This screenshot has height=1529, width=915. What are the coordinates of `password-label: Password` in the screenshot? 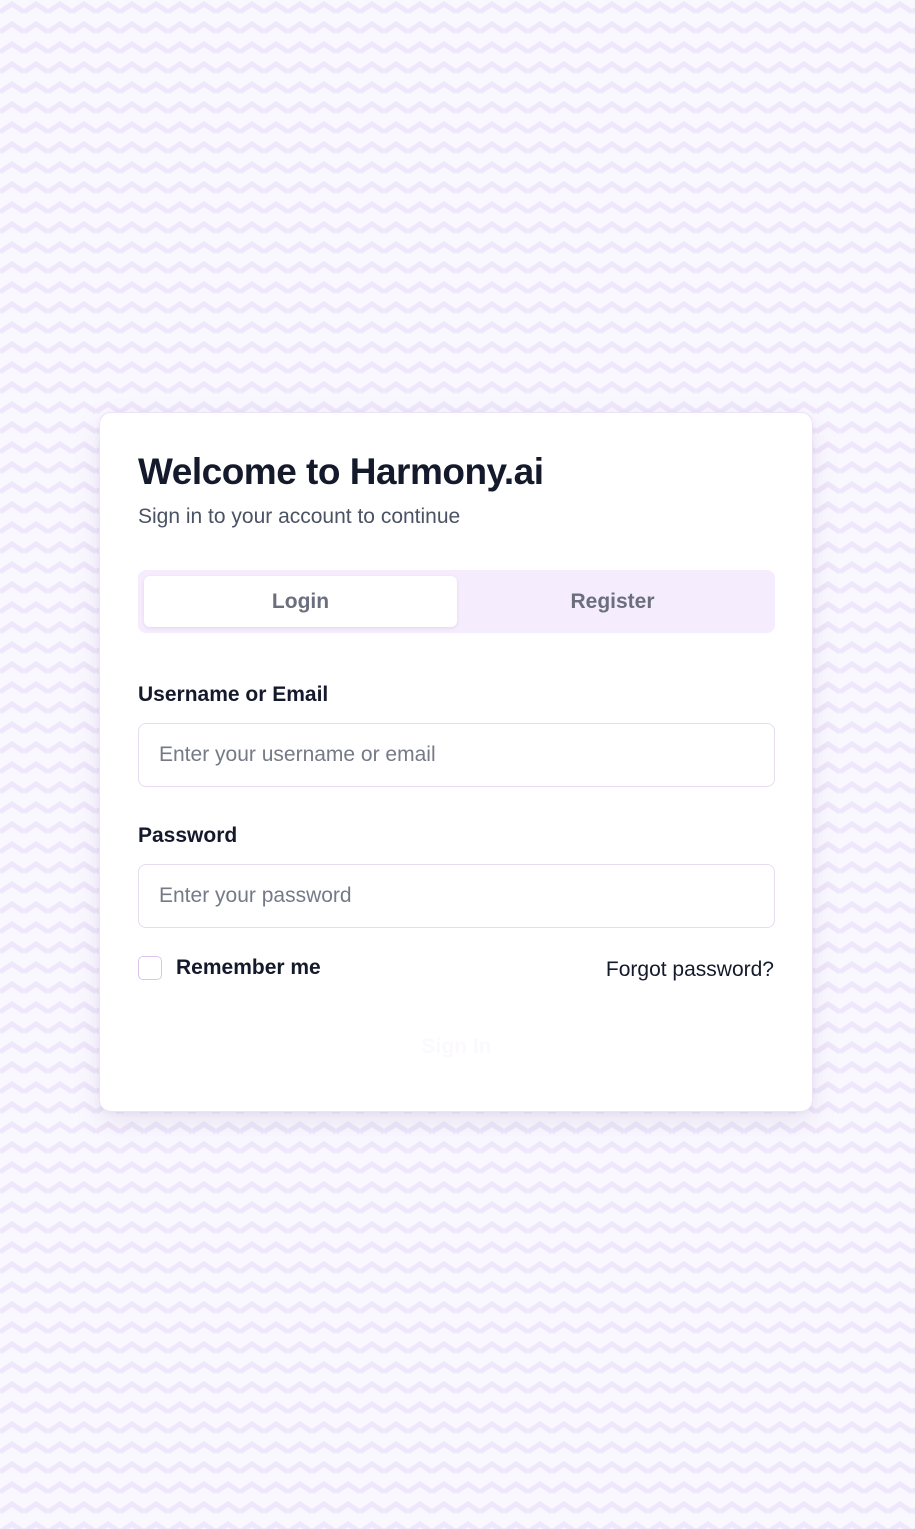 It's located at (188, 835).